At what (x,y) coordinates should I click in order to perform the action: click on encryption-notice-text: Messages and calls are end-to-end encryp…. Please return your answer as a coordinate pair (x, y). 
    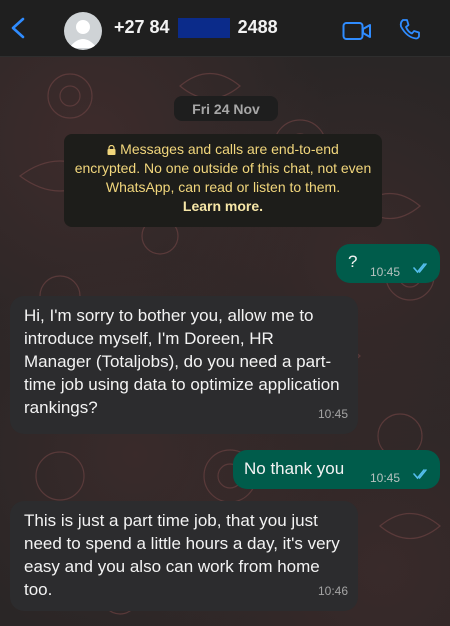
    Looking at the image, I should click on (223, 168).